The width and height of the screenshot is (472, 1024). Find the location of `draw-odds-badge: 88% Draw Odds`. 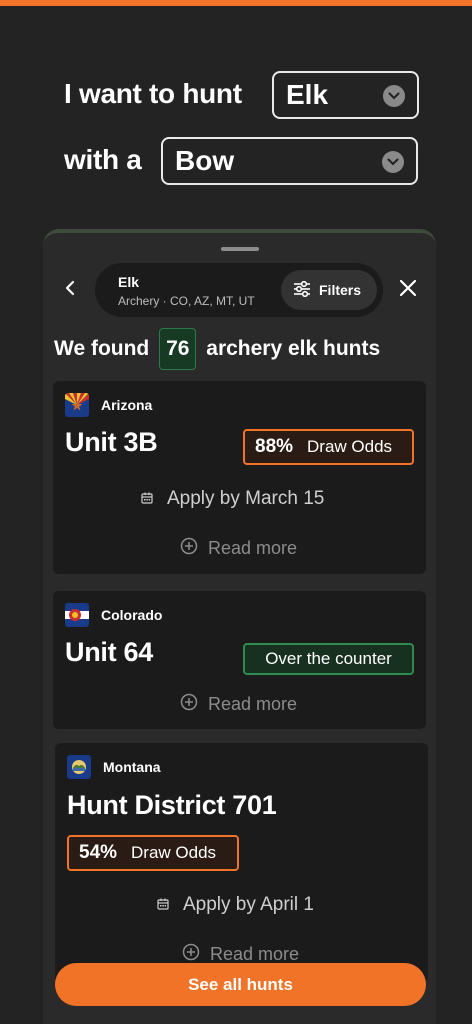

draw-odds-badge: 88% Draw Odds is located at coordinates (328, 447).